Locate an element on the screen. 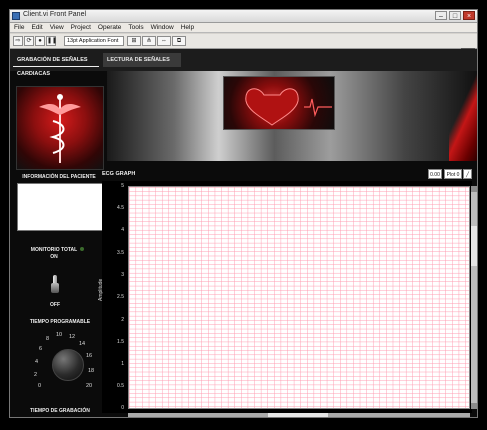 The width and height of the screenshot is (487, 430). maximize-button: □ is located at coordinates (455, 15).